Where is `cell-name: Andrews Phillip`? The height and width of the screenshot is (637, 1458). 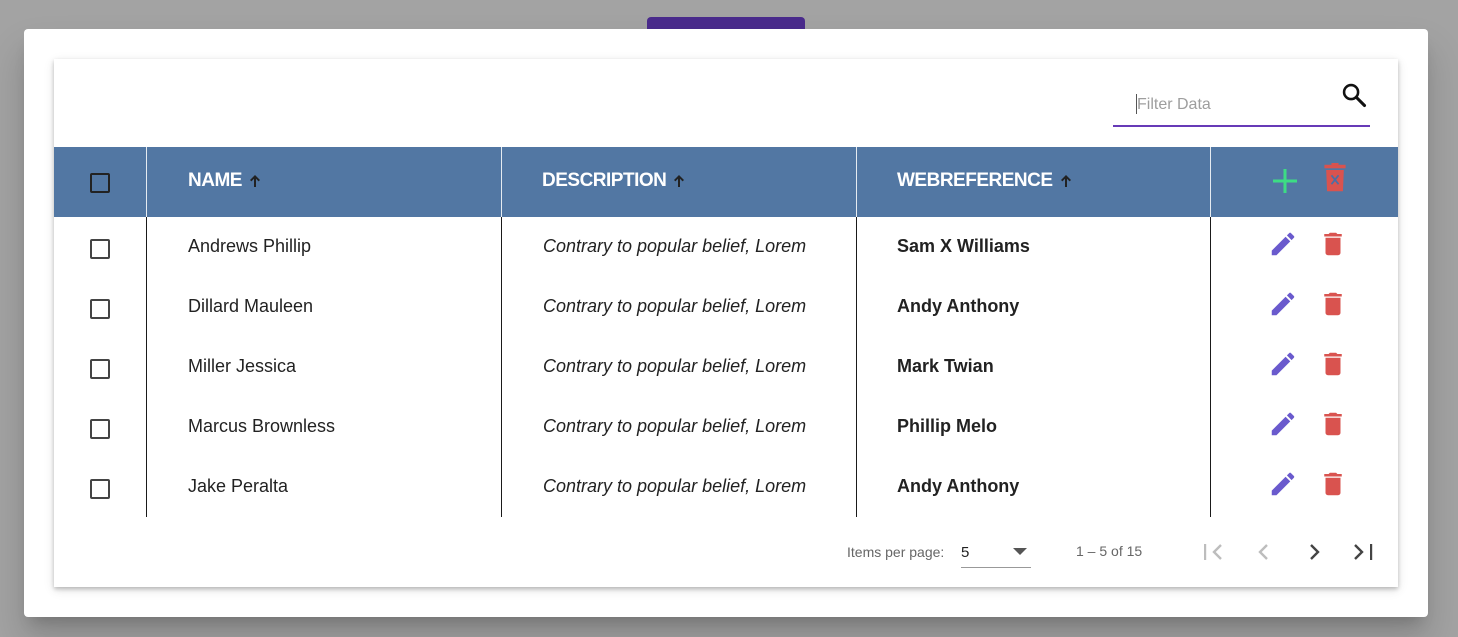
cell-name: Andrews Phillip is located at coordinates (250, 246).